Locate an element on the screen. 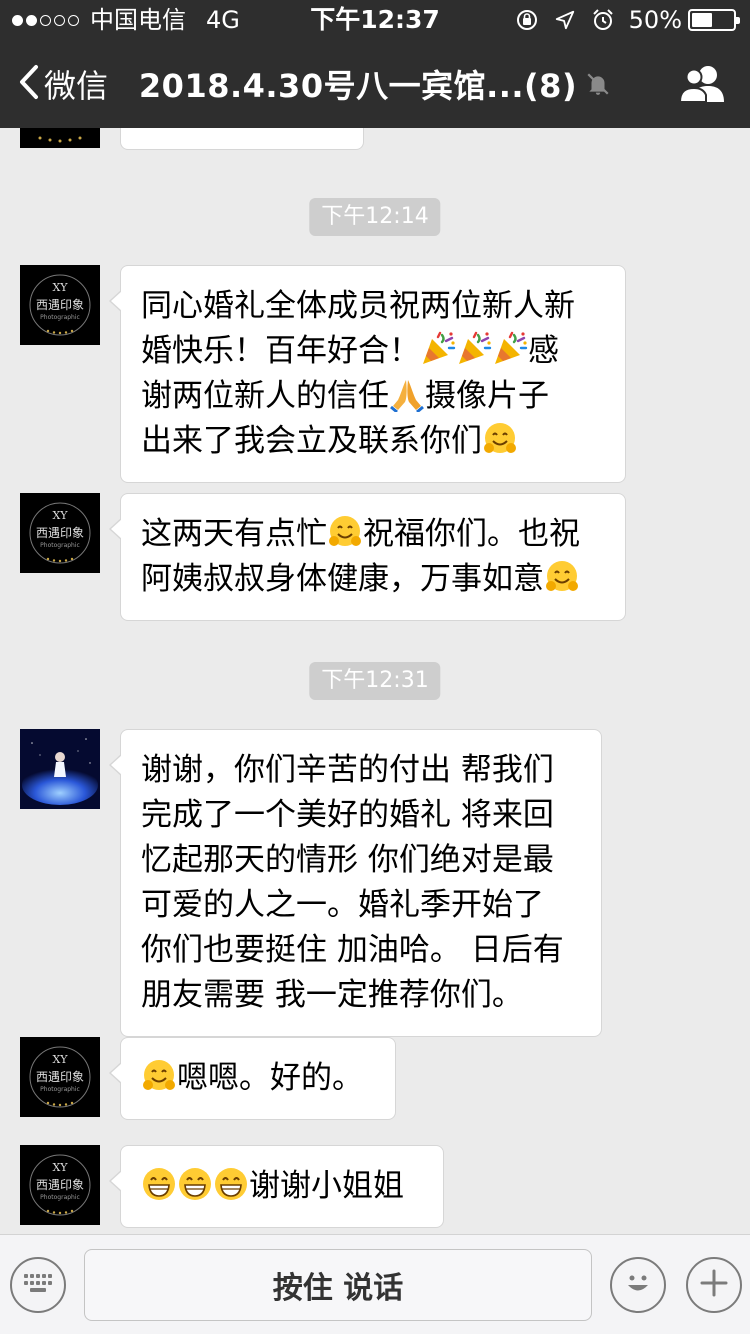 The height and width of the screenshot is (1334, 750). more-button is located at coordinates (714, 1285).